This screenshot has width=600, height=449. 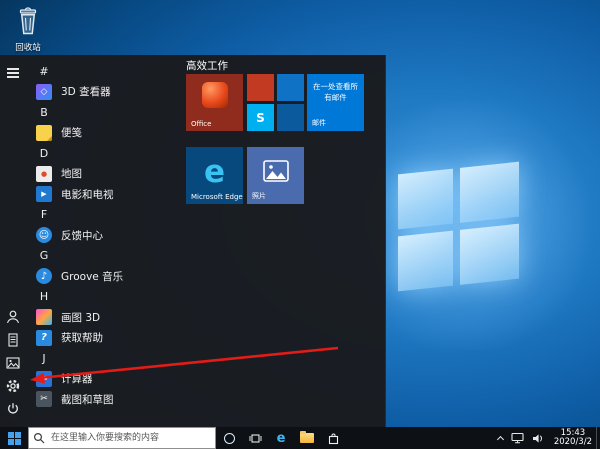 I want to click on photos-icon, so click(x=275, y=171).